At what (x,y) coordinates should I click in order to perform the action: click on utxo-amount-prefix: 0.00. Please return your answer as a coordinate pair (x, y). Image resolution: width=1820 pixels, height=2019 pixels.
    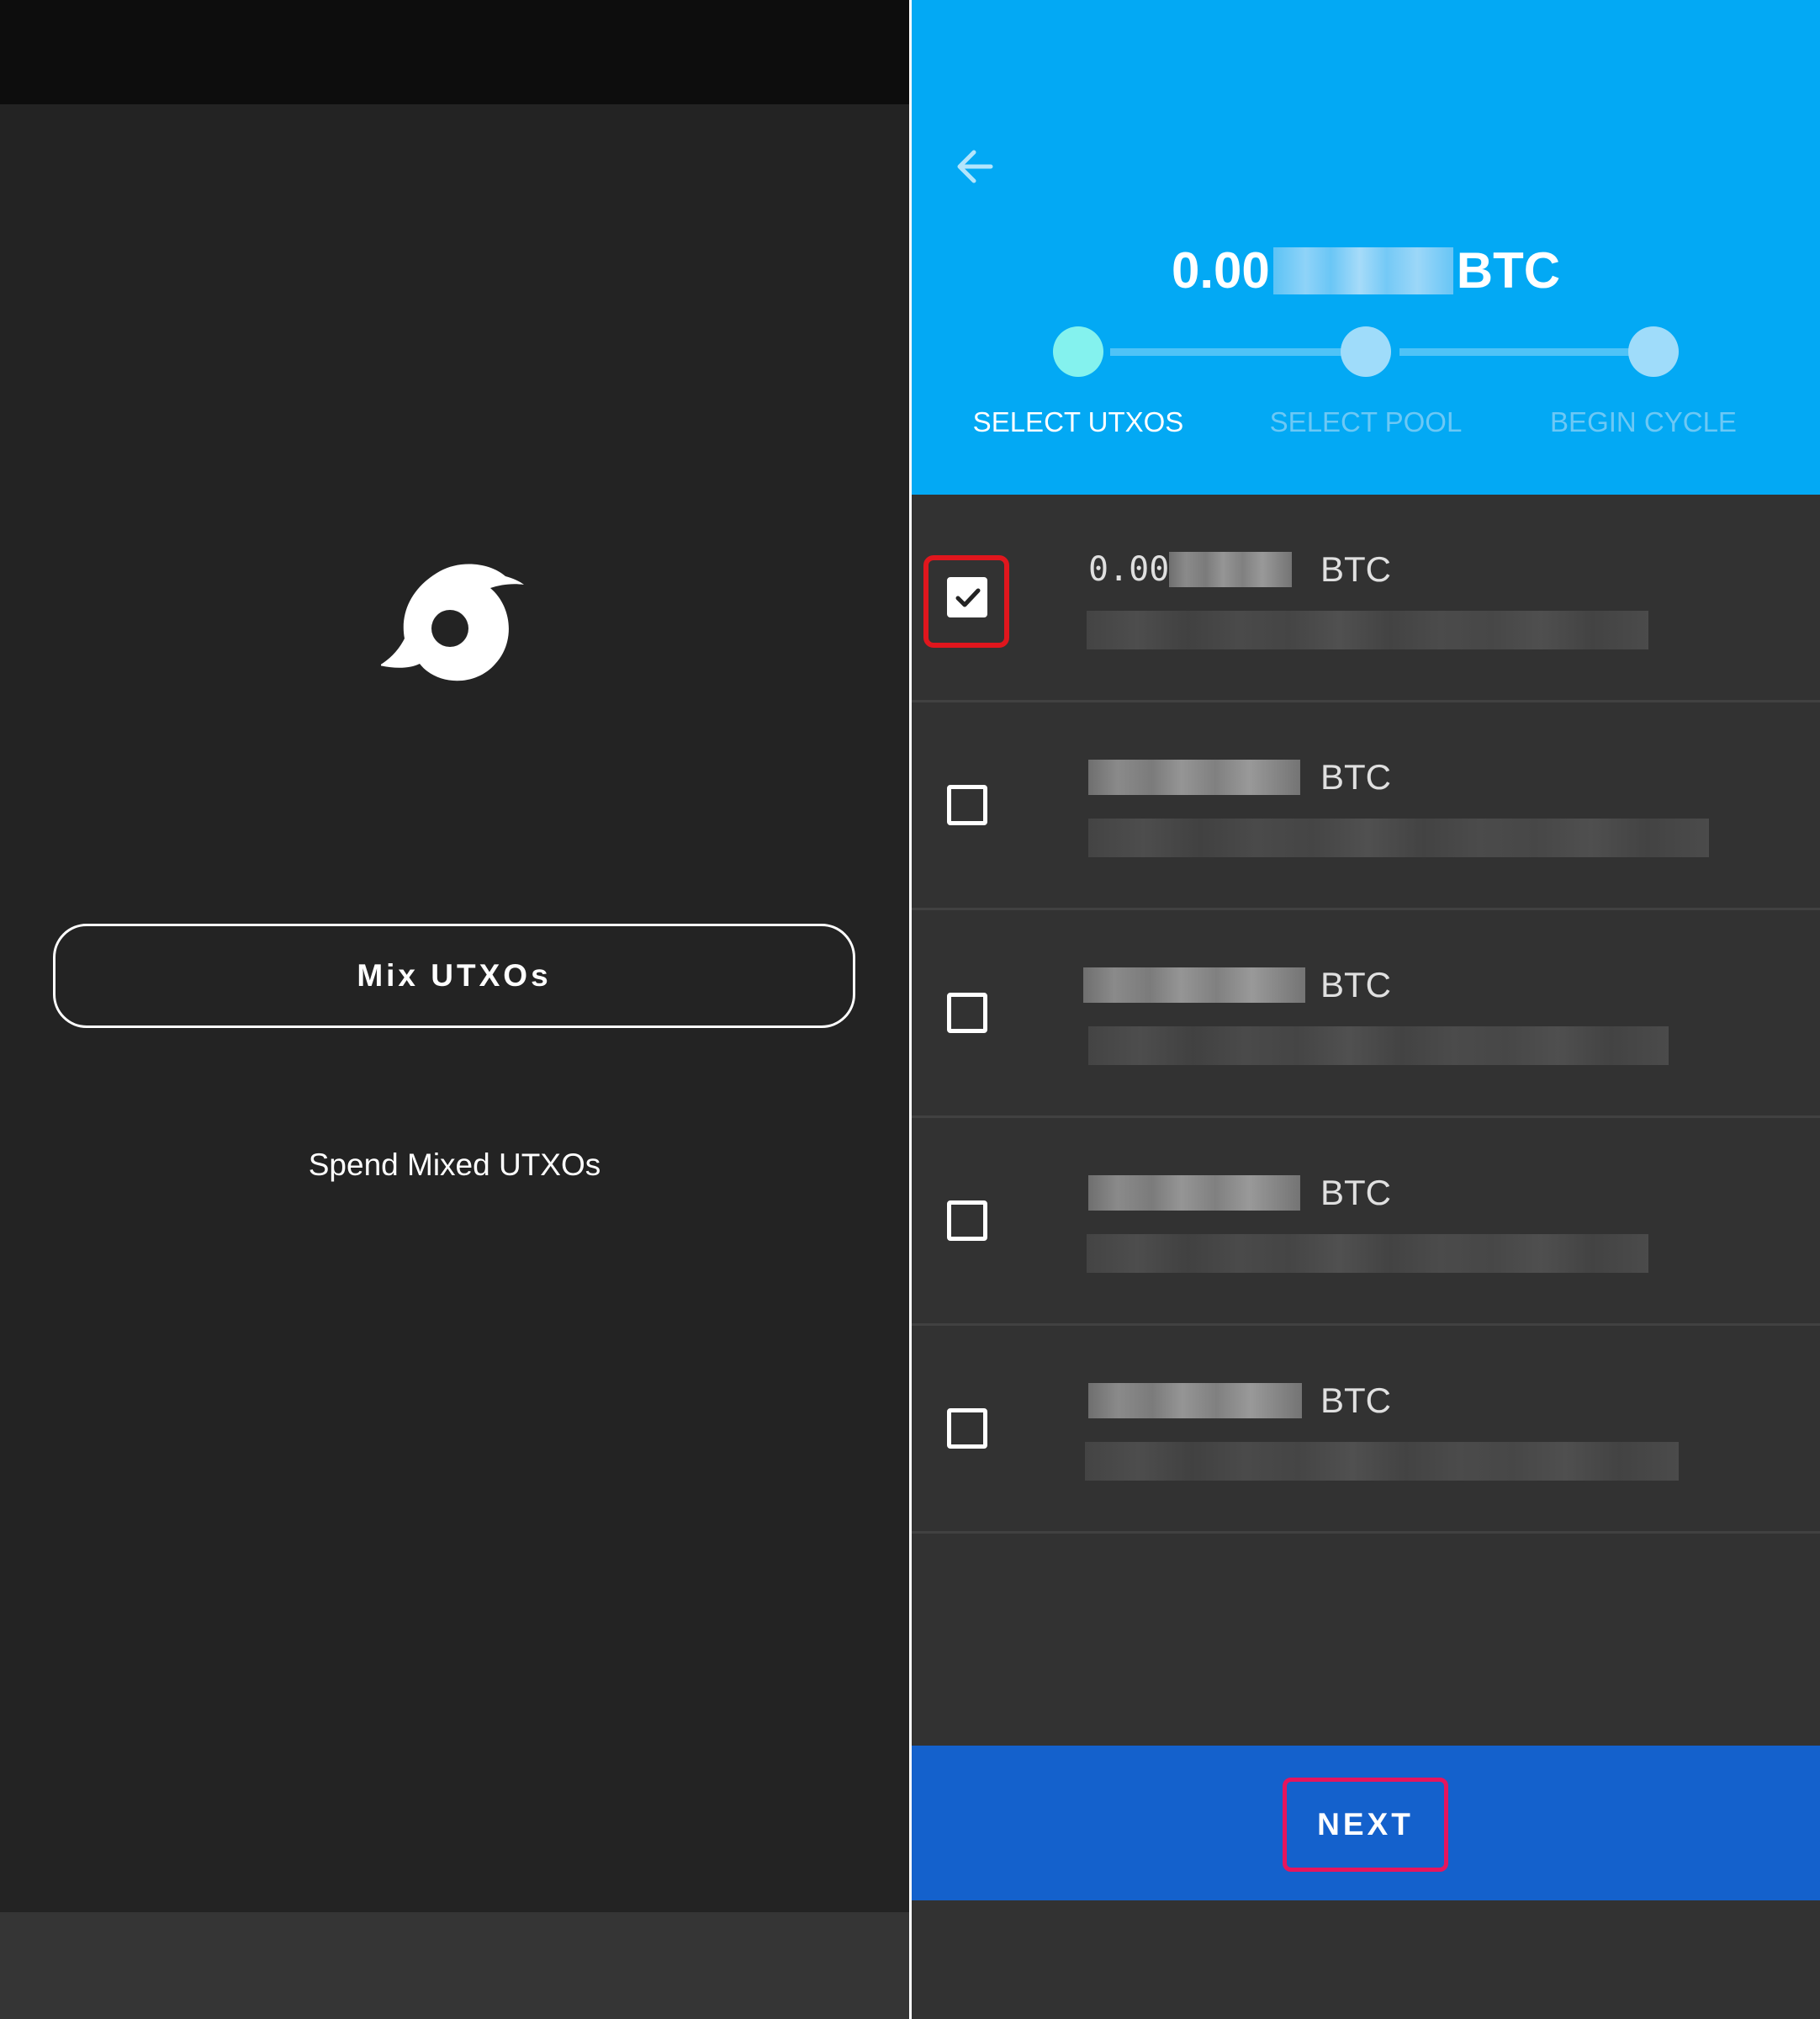
    Looking at the image, I should click on (1129, 570).